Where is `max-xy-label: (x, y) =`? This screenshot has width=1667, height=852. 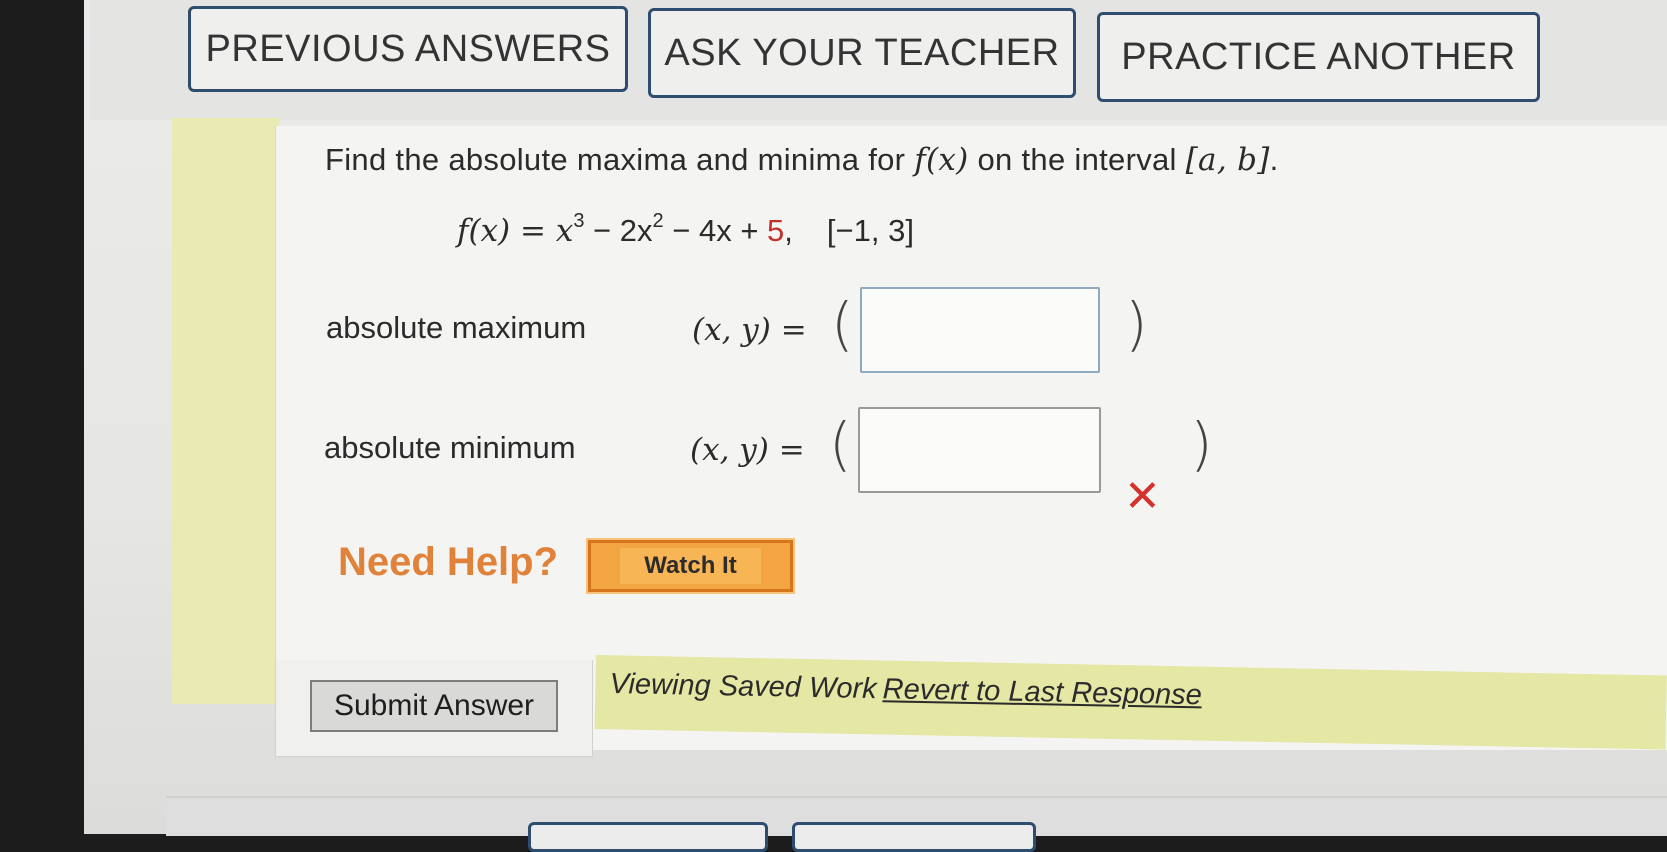
max-xy-label: (x, y) = is located at coordinates (749, 330).